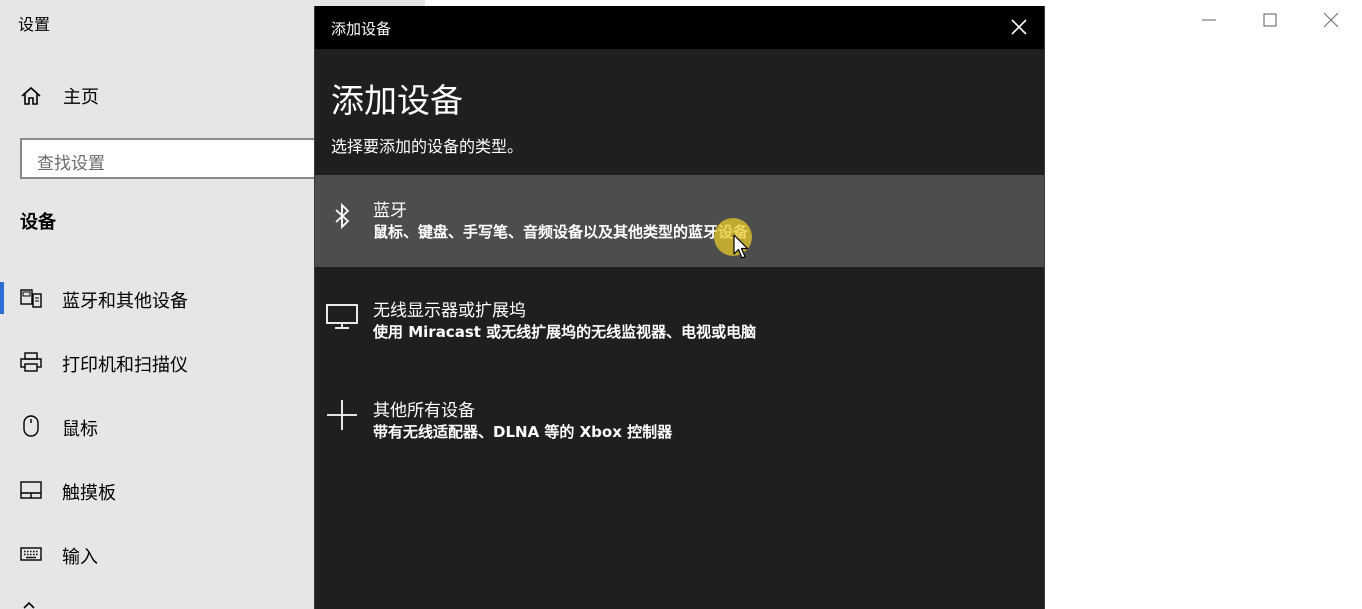 Image resolution: width=1362 pixels, height=609 pixels. What do you see at coordinates (156, 554) in the screenshot?
I see `sidebar-item-typing: 输入` at bounding box center [156, 554].